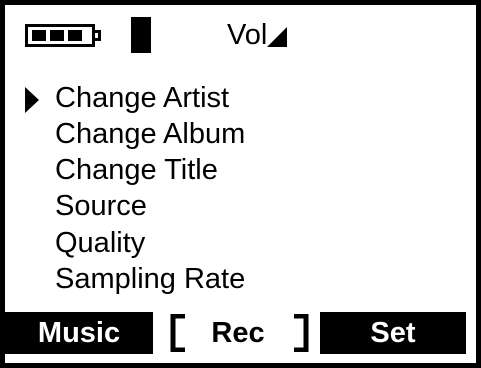 The image size is (481, 368). Describe the element at coordinates (277, 37) in the screenshot. I see `volume-wedge-icon` at that location.